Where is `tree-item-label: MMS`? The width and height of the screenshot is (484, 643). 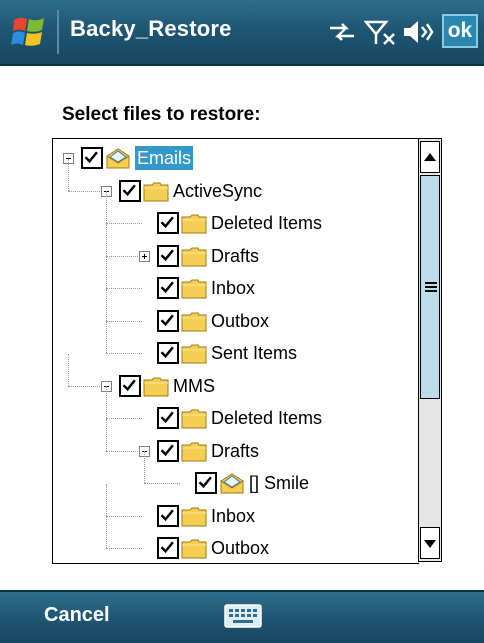 tree-item-label: MMS is located at coordinates (194, 386).